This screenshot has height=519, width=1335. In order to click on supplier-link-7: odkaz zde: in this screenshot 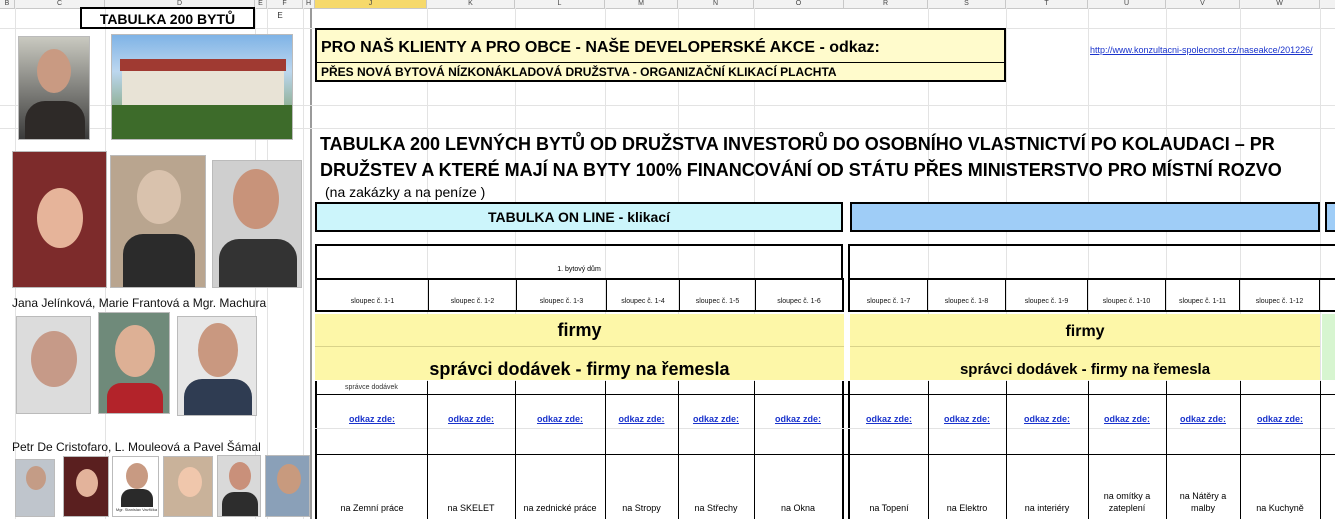, I will do `click(889, 419)`.